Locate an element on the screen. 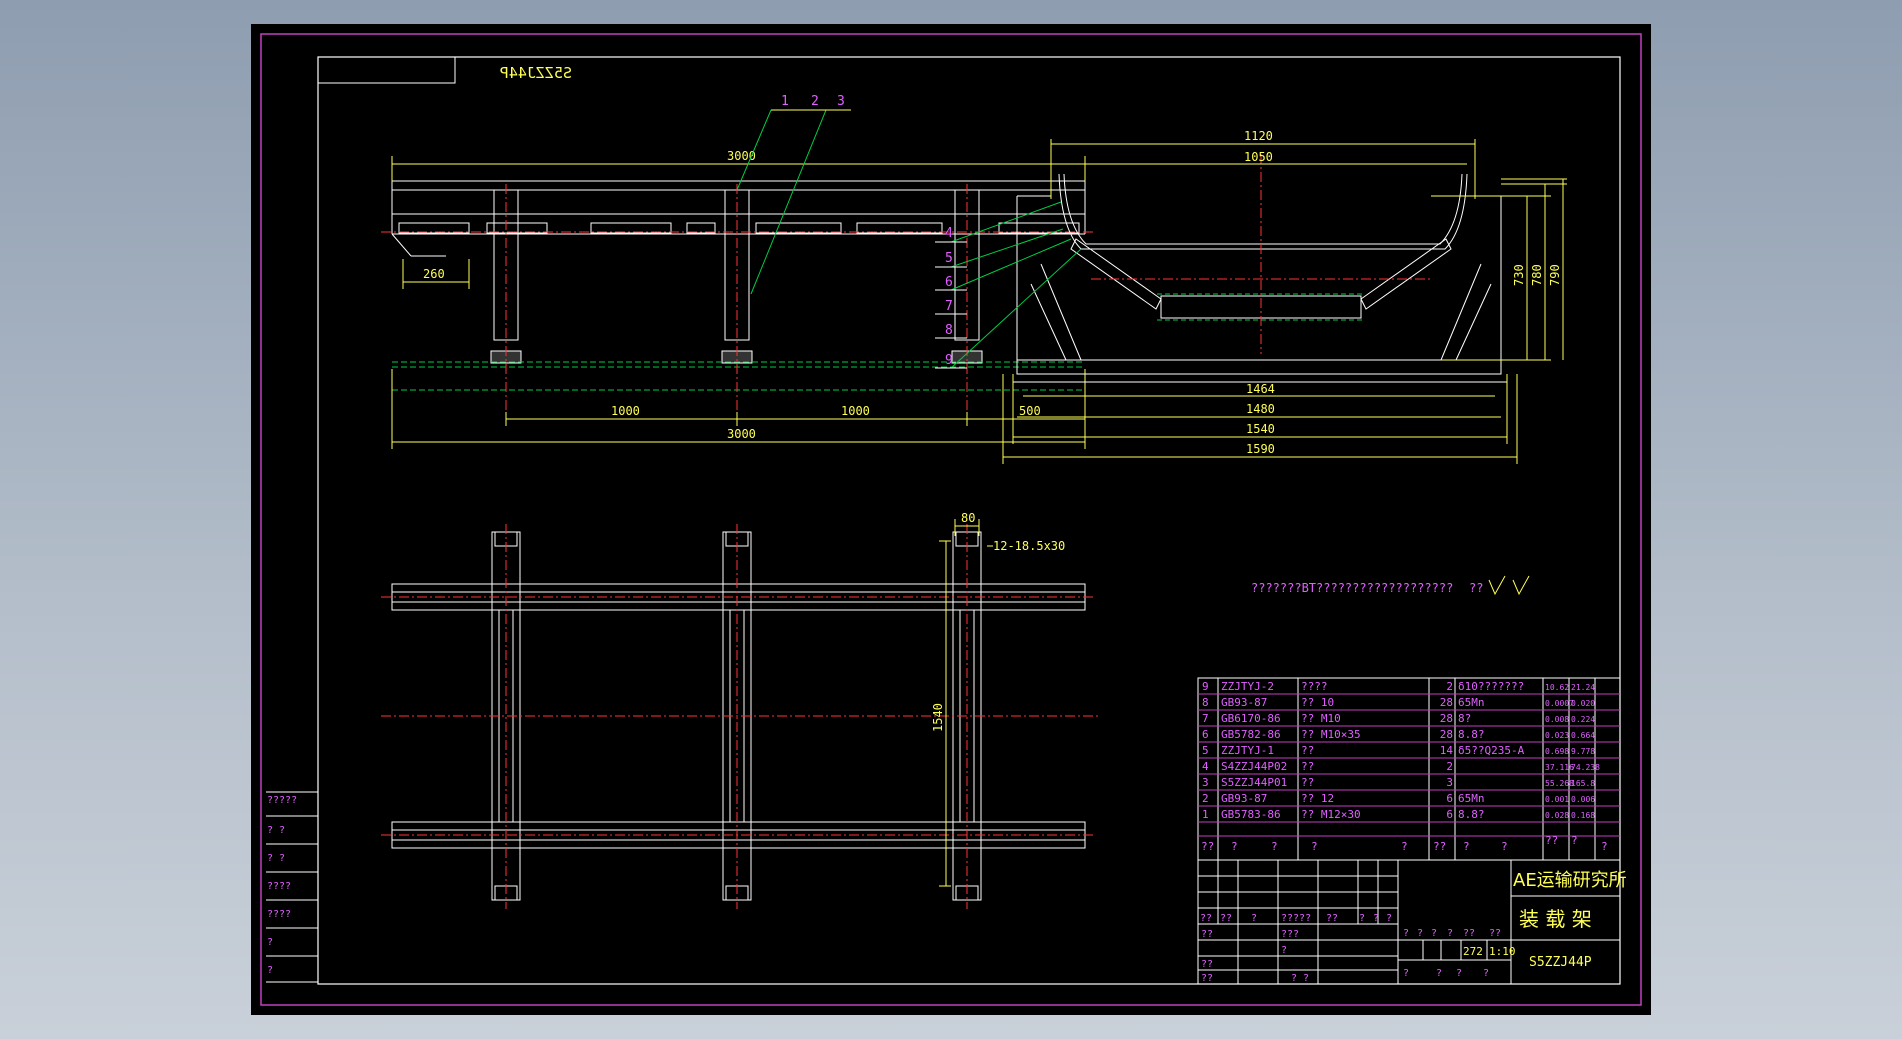  dim-b2: 1480 is located at coordinates (1260, 409).